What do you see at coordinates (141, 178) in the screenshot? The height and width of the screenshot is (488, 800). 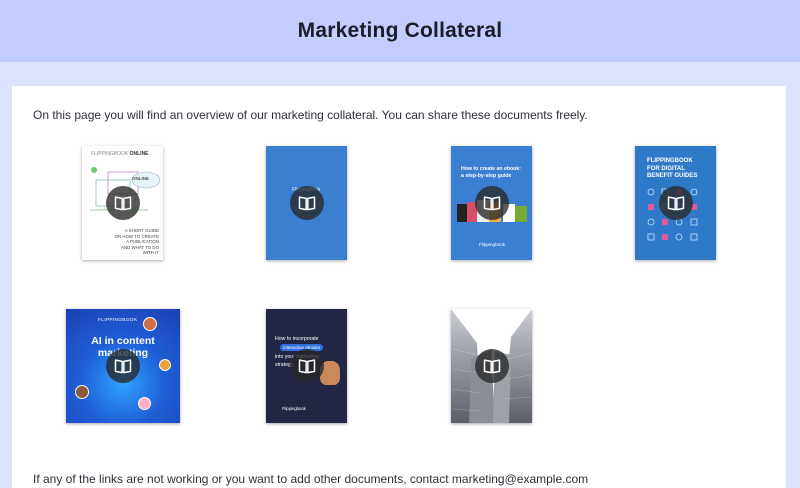 I see `cover-badge: ONLINE` at bounding box center [141, 178].